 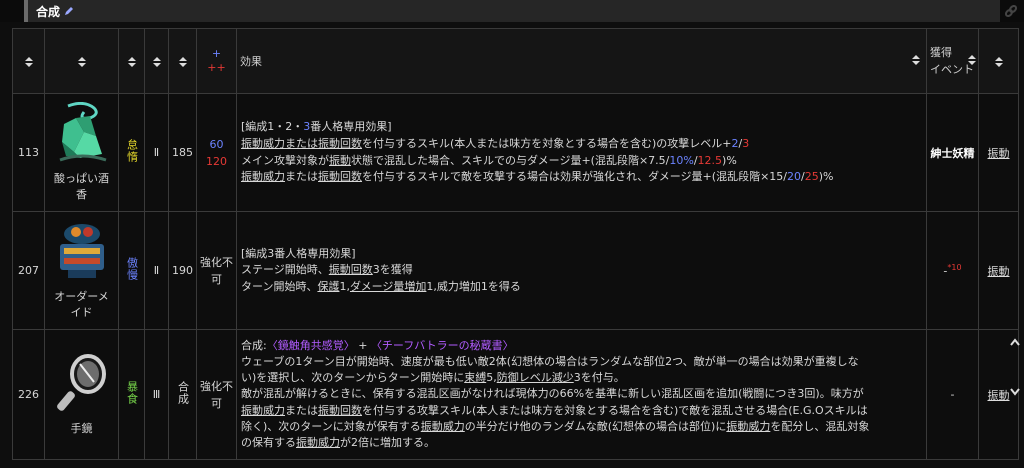 I want to click on sin-cell: 傲慢, so click(x=131, y=270).